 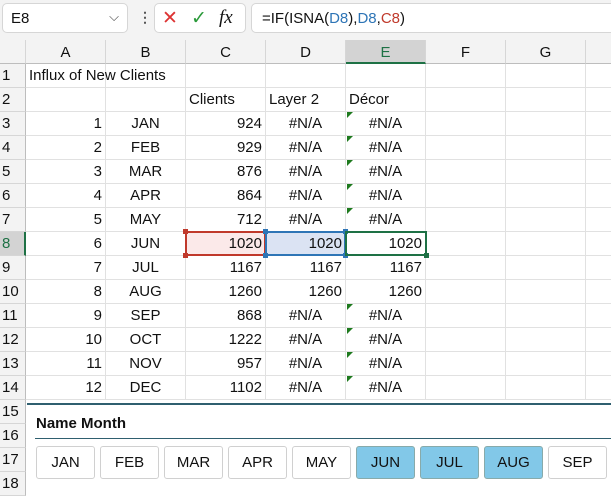 I want to click on cancel-icon: ✕, so click(x=170, y=18).